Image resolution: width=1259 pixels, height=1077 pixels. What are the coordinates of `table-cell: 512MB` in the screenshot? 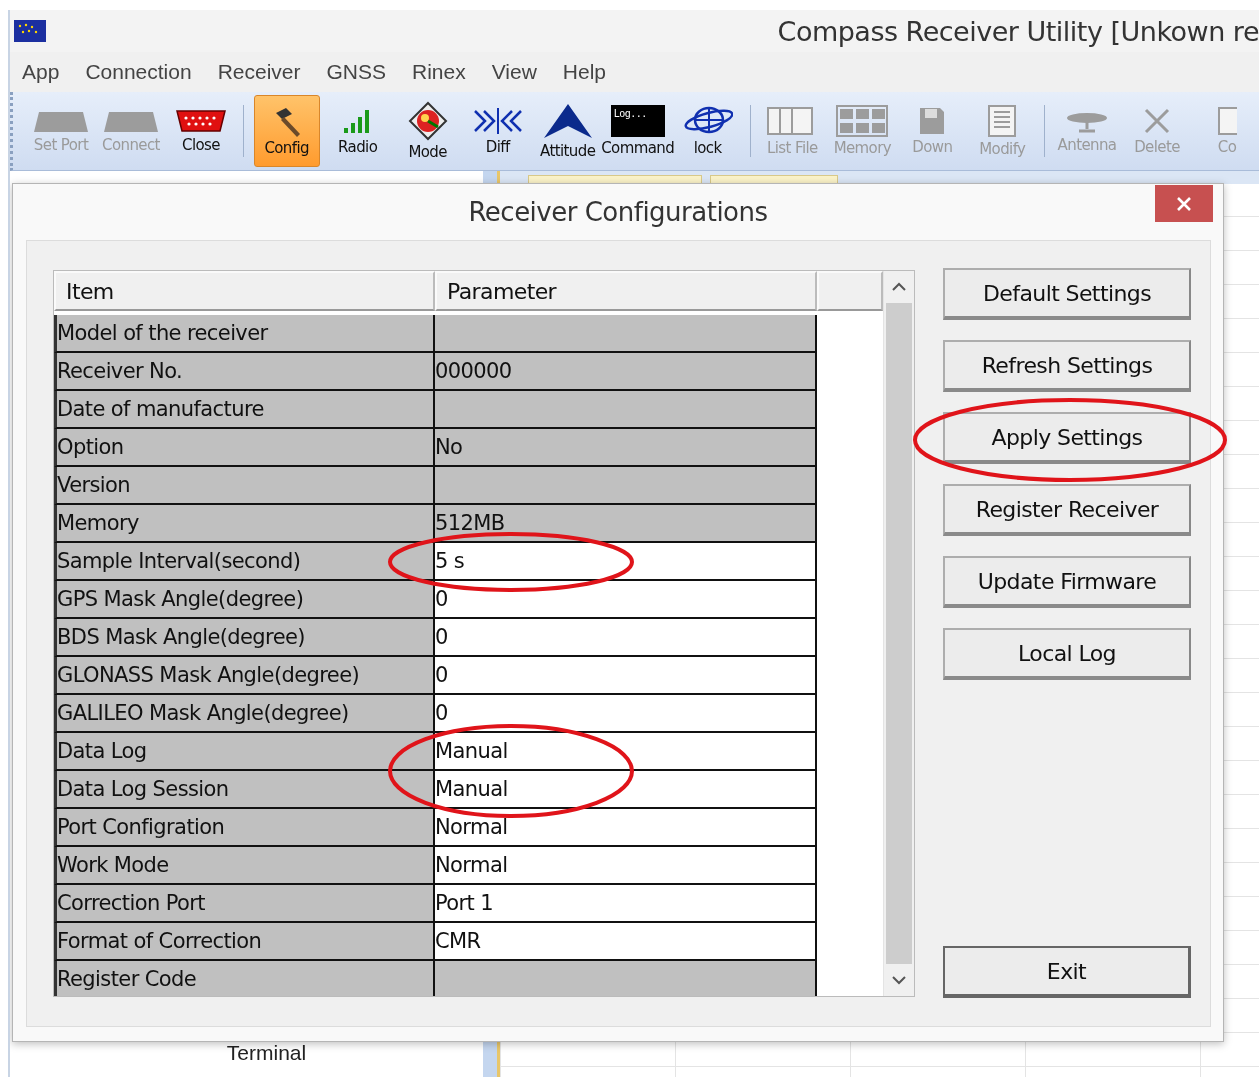 It's located at (626, 524).